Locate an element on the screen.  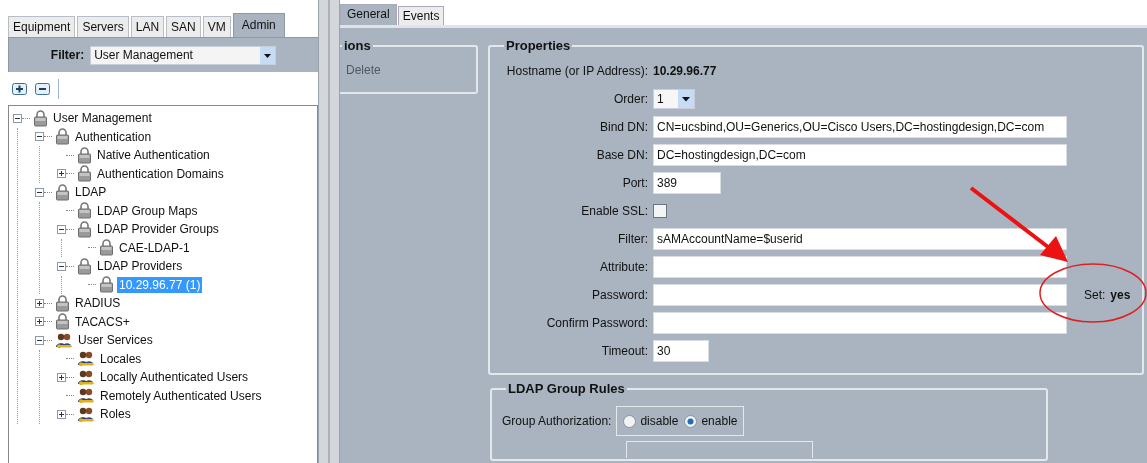
tree-item: Roles is located at coordinates (115, 414).